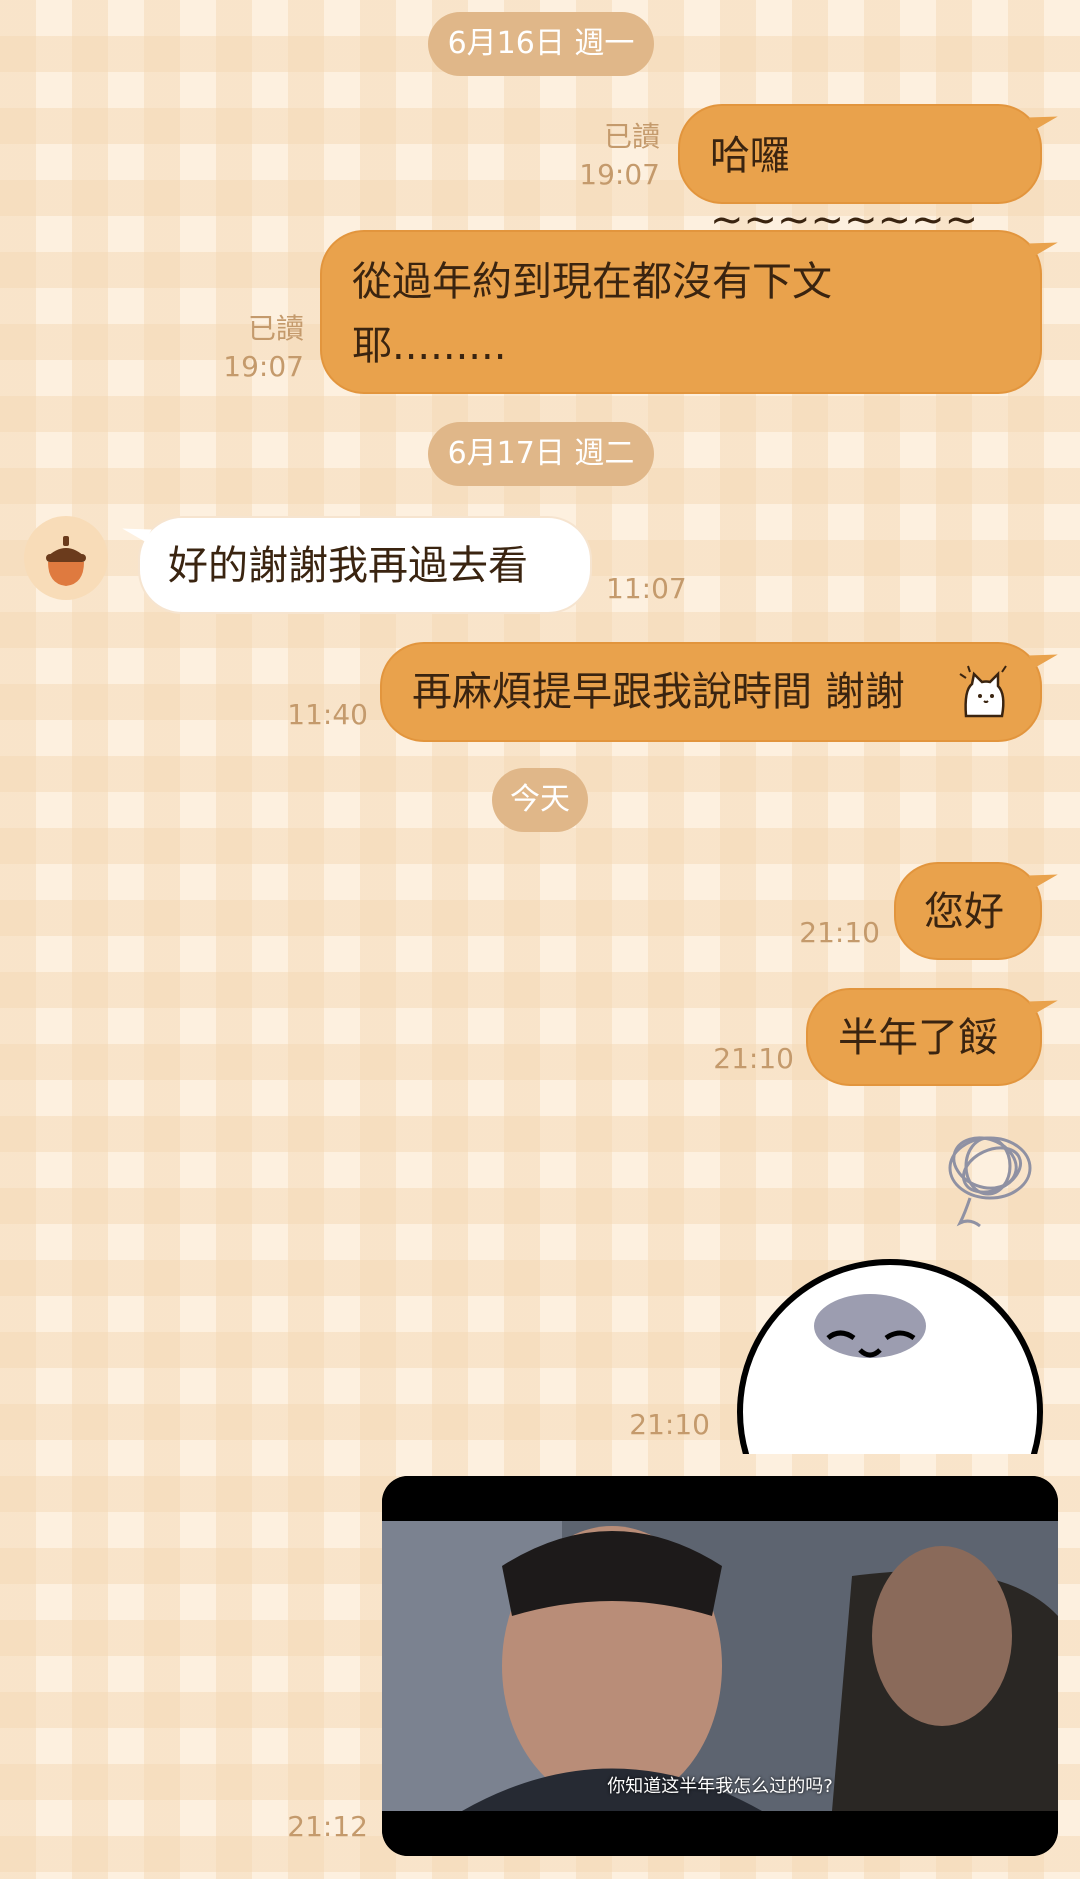  What do you see at coordinates (540, 800) in the screenshot?
I see `date-divider: 今天` at bounding box center [540, 800].